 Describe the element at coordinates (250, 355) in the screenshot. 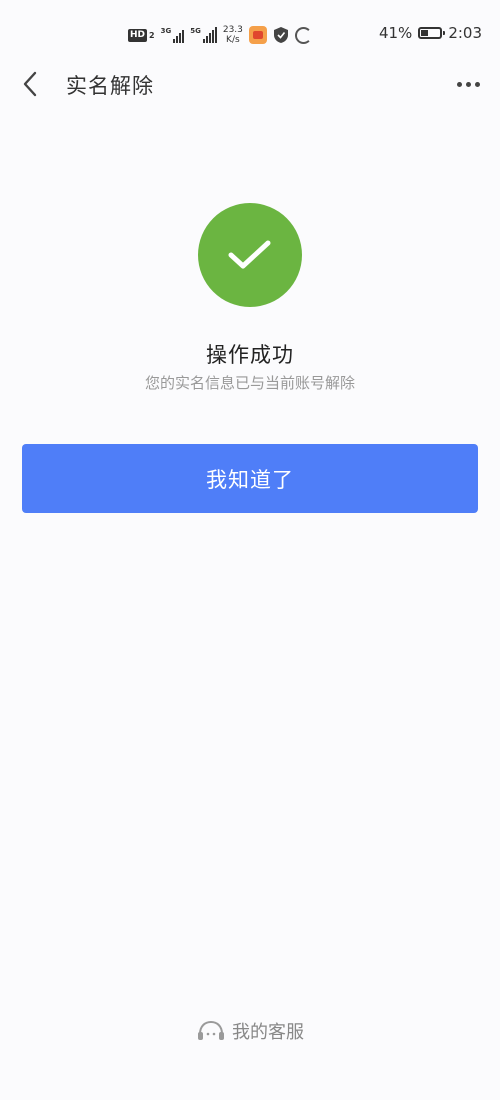

I see `result-title: 操作成功` at that location.